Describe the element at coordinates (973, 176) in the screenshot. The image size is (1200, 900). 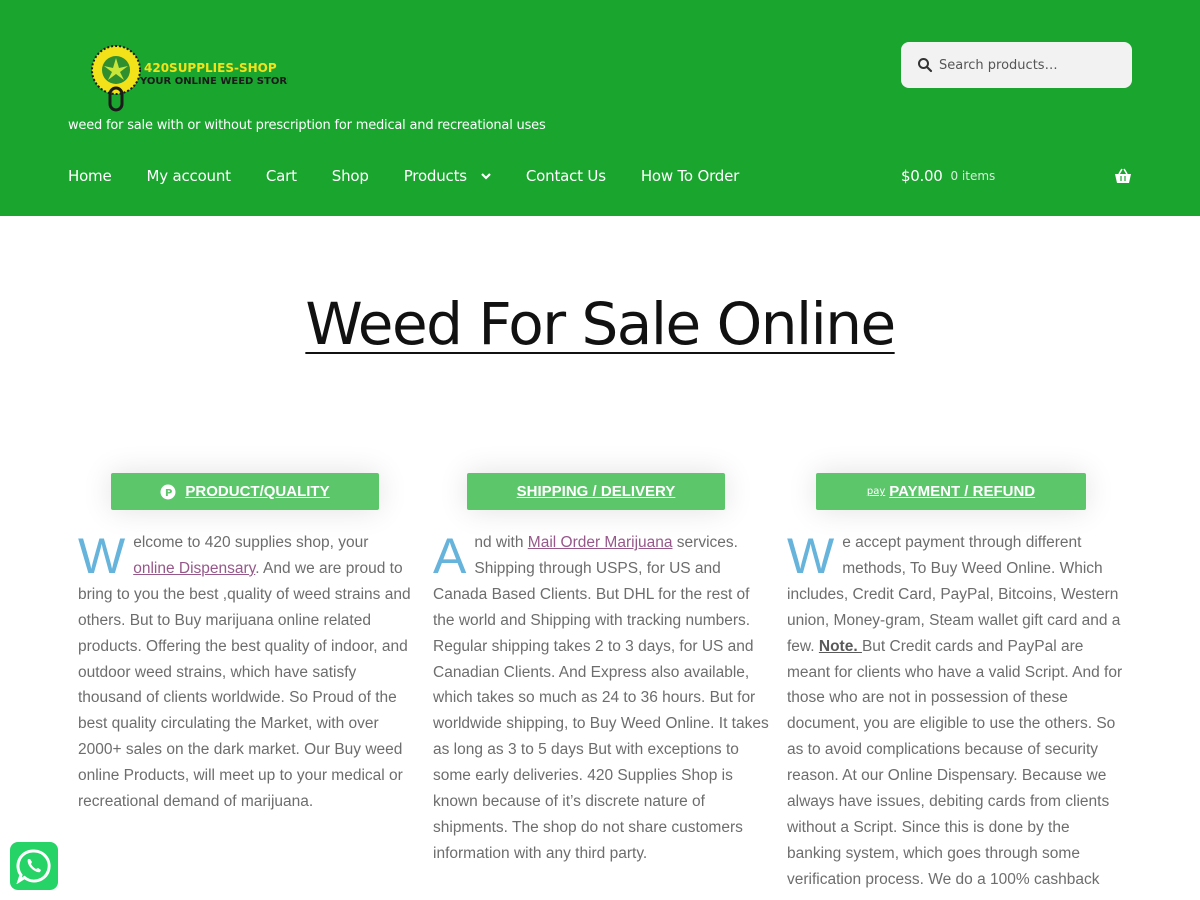
I see `cart-count: 0 items` at that location.